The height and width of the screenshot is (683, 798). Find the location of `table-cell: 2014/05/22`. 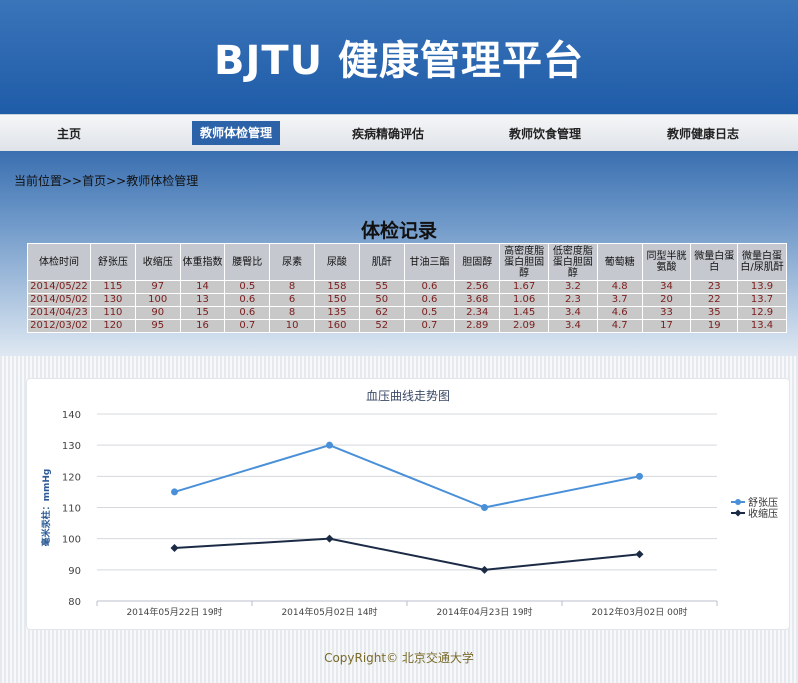

table-cell: 2014/05/22 is located at coordinates (59, 287).